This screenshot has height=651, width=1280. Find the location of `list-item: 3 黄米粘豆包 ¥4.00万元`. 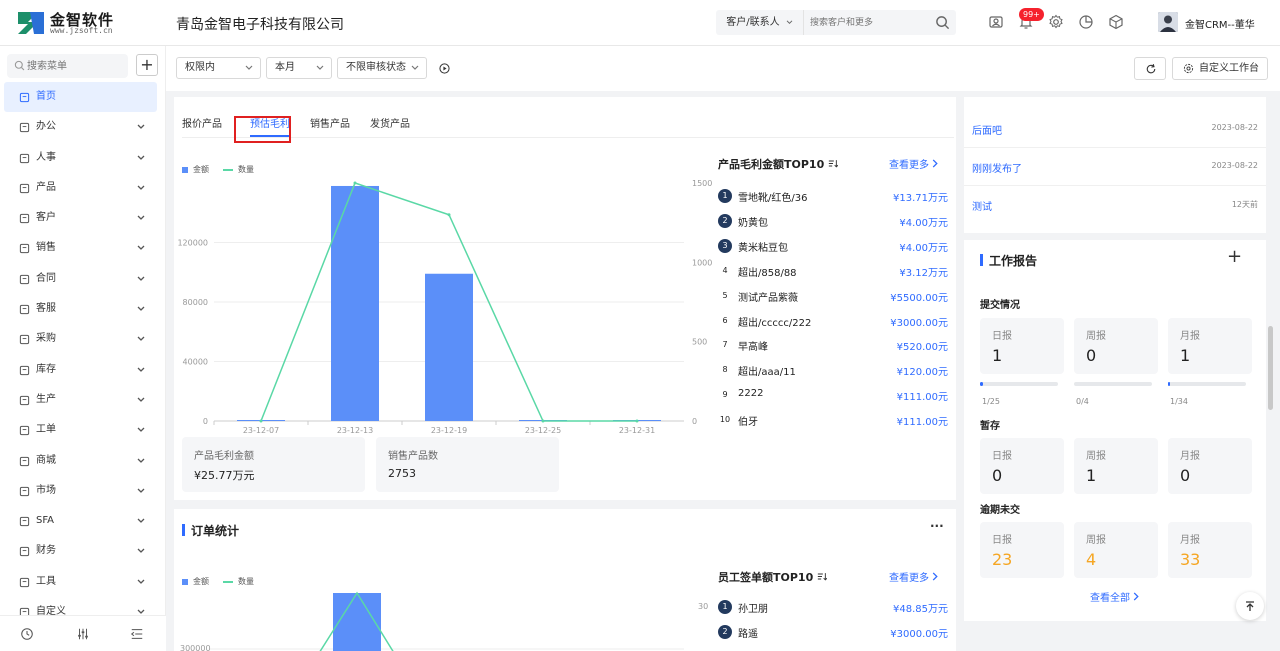

list-item: 3 黄米粘豆包 ¥4.00万元 is located at coordinates (833, 247).